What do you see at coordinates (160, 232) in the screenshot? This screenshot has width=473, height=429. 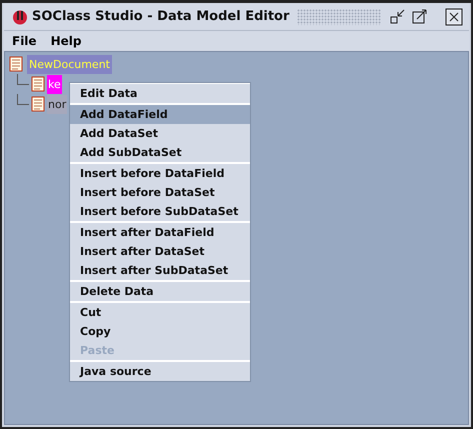 I see `context-menu-item: Insert after DataField` at bounding box center [160, 232].